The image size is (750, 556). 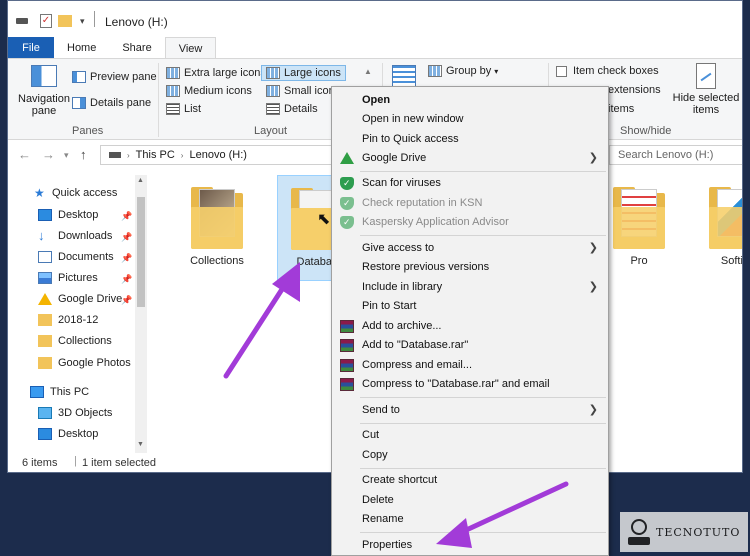 What do you see at coordinates (70, 392) in the screenshot?
I see `nav-item-label: This PC` at bounding box center [70, 392].